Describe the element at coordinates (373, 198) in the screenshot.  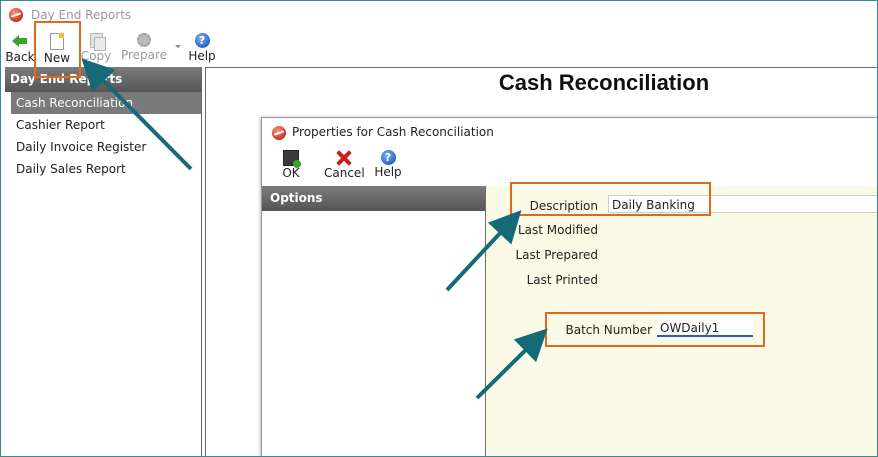
I see `options-header: Options` at that location.